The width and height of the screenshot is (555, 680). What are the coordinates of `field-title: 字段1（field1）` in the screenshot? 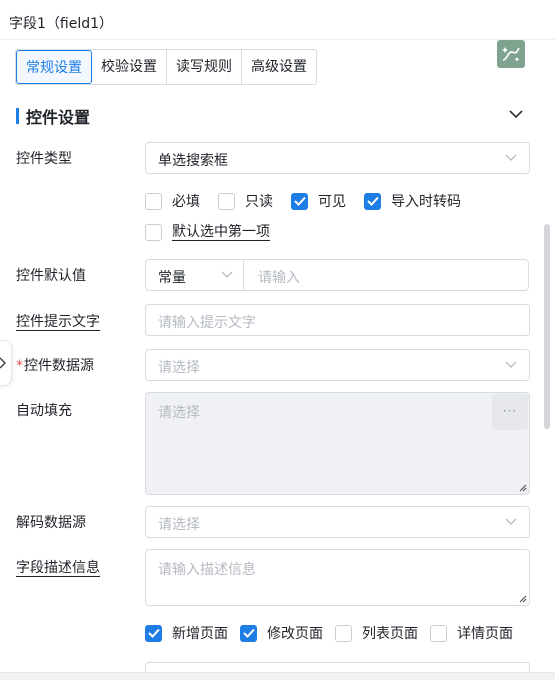 It's located at (61, 24).